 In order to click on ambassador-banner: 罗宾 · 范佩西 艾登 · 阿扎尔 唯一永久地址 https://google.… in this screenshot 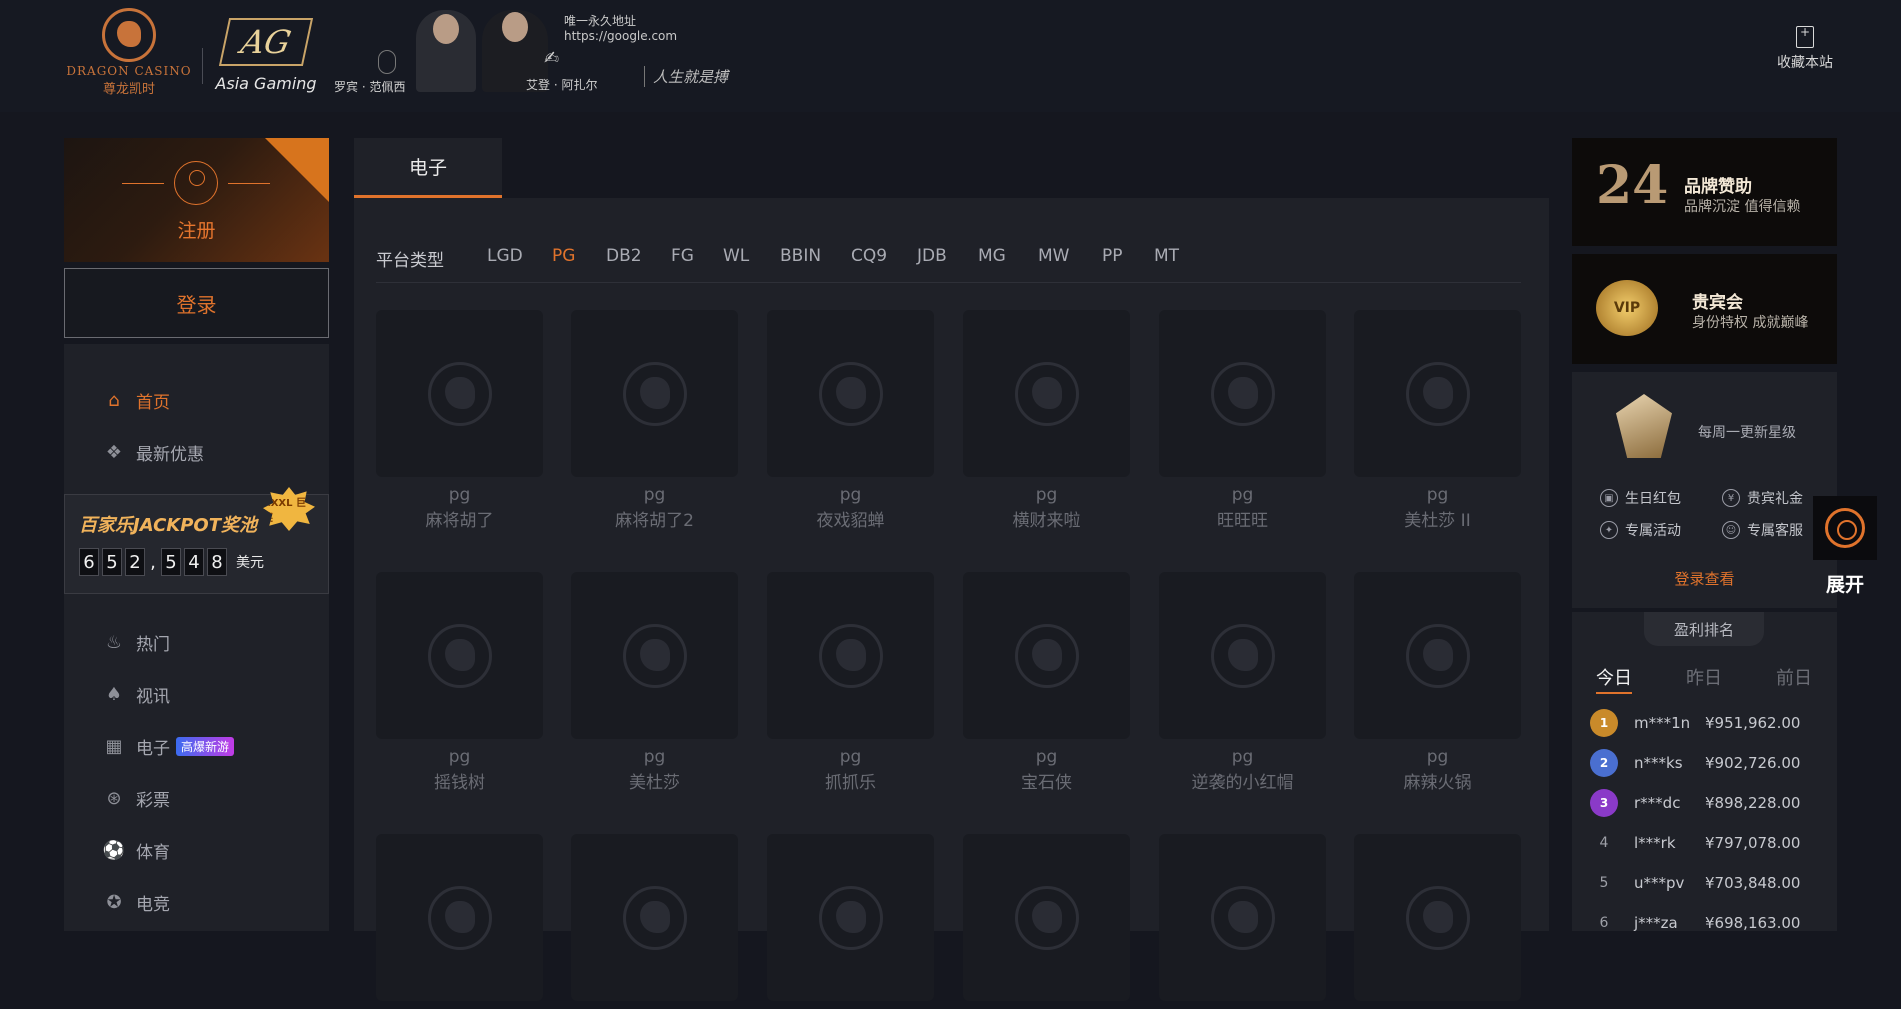, I will do `click(534, 55)`.